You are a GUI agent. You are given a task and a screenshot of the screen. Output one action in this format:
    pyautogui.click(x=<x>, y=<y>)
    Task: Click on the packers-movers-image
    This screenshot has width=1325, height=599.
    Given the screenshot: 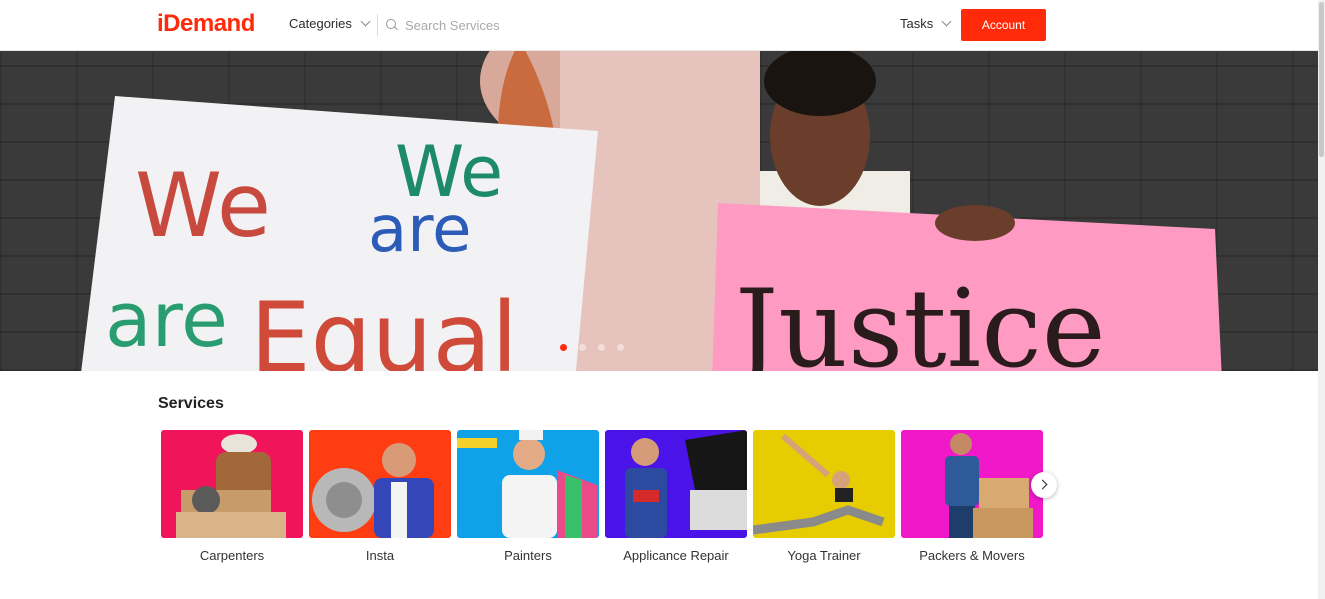 What is the action you would take?
    pyautogui.click(x=972, y=484)
    